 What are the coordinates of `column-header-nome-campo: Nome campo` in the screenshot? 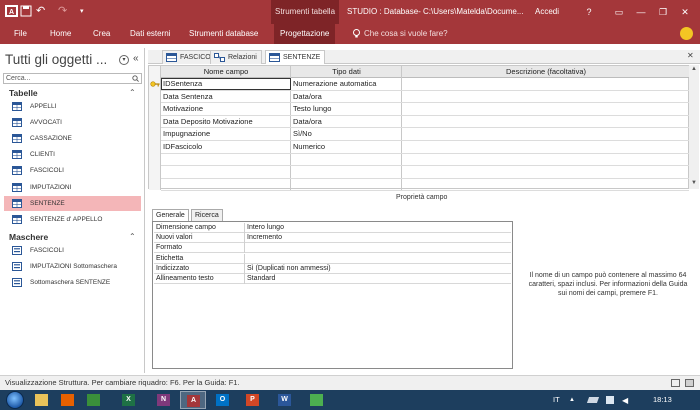 It's located at (226, 72).